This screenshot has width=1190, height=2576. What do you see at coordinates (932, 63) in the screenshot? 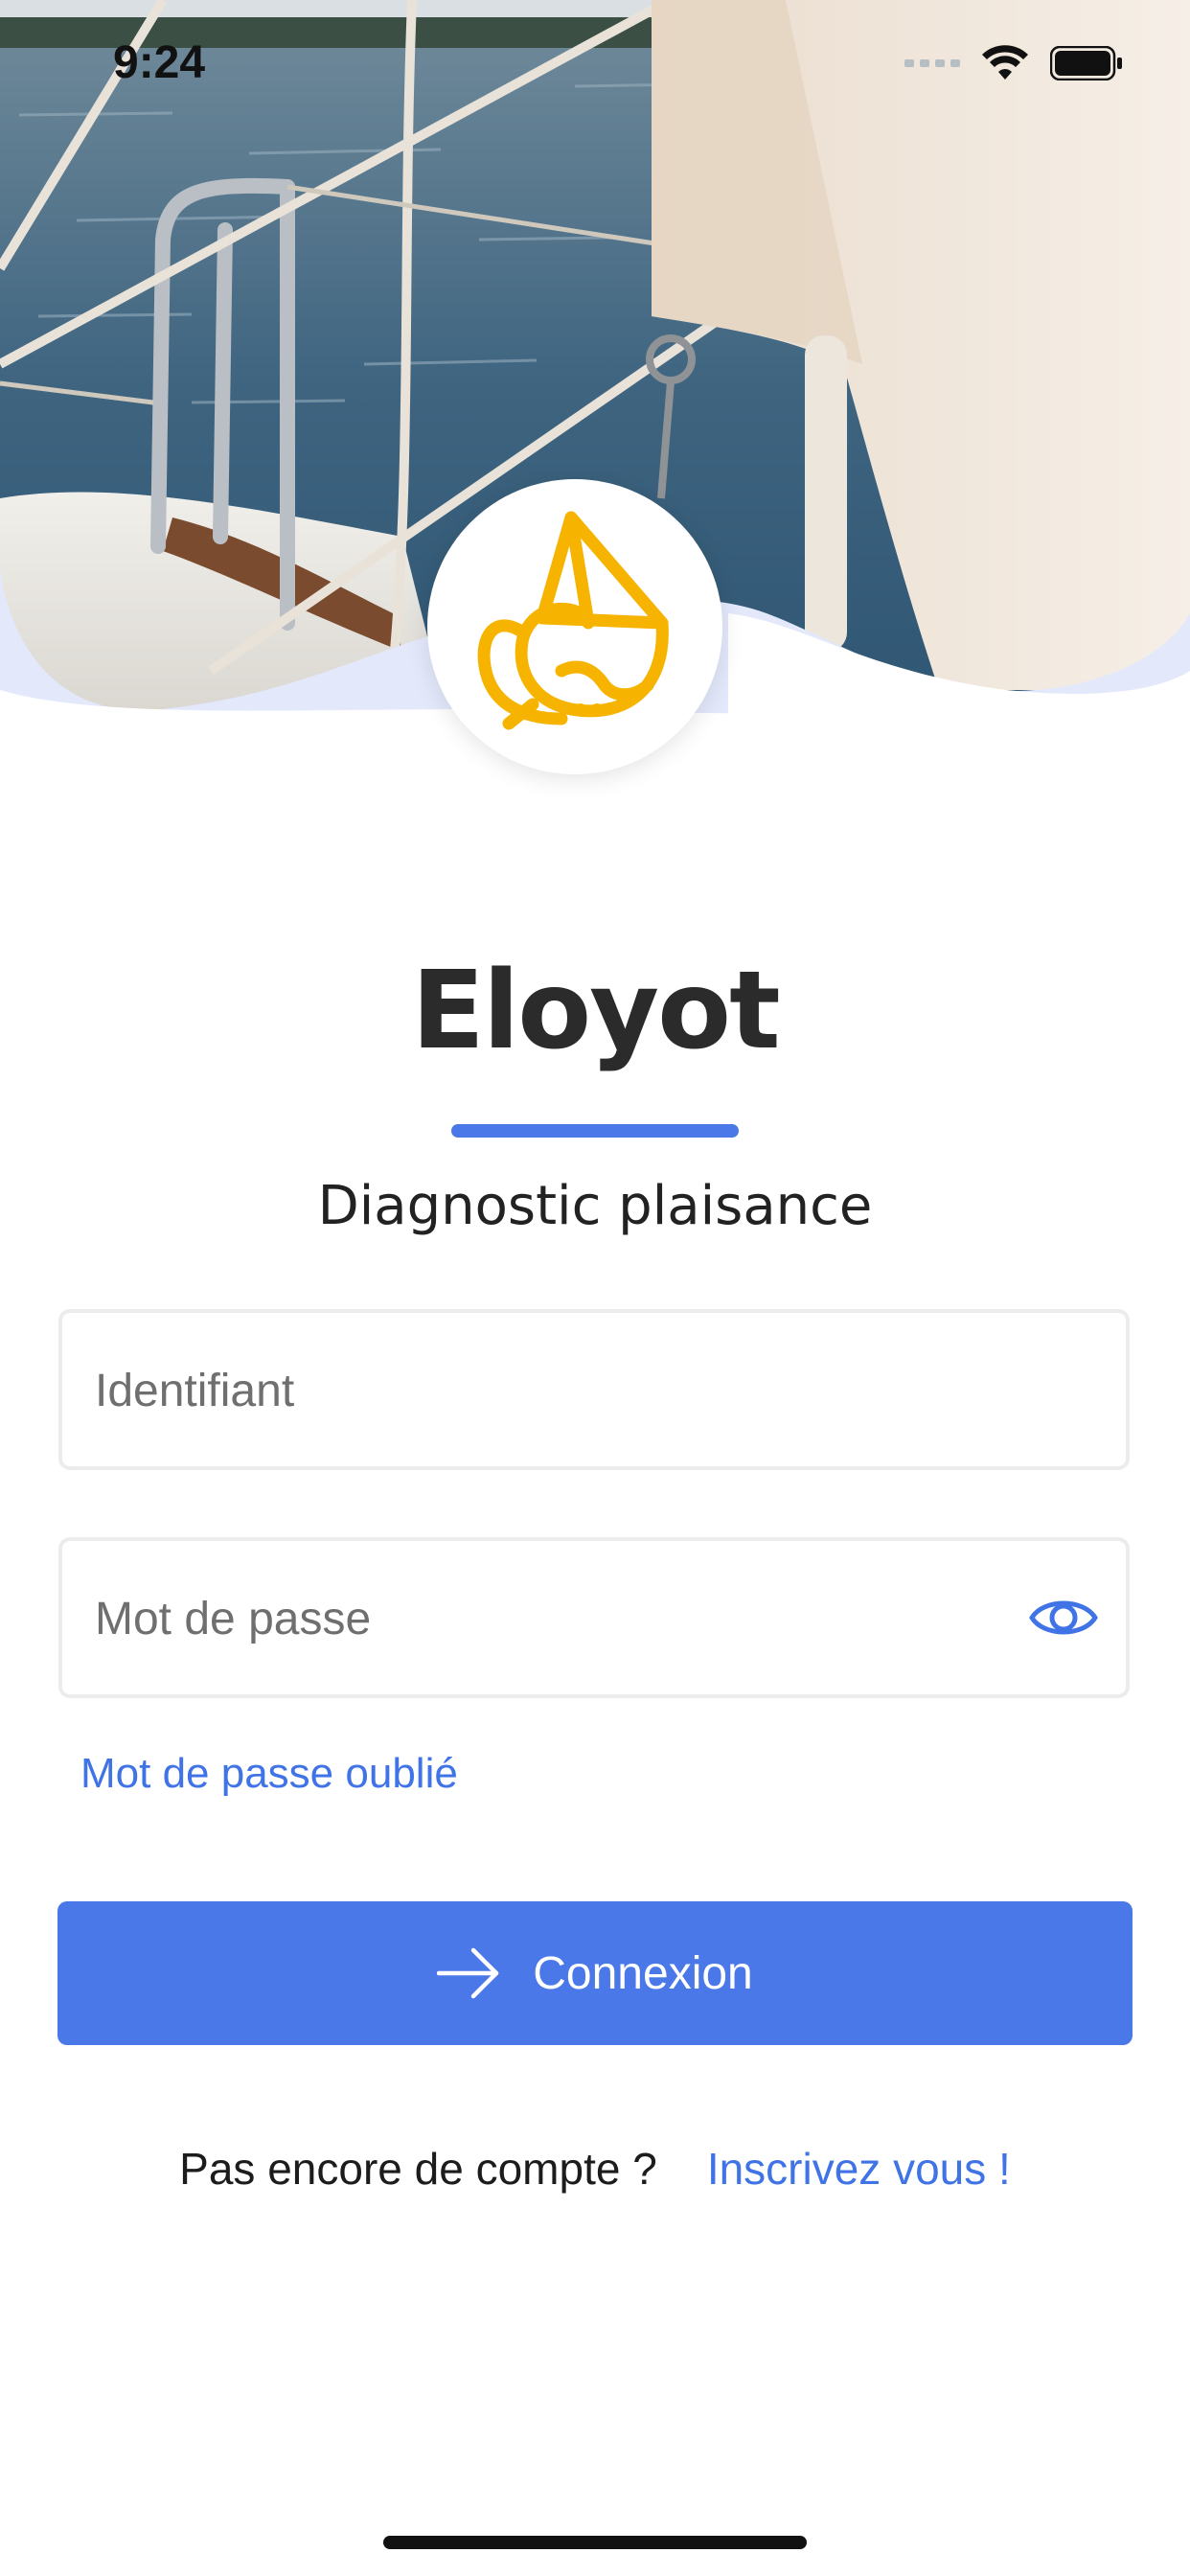
I see `cellular-signal-icon` at bounding box center [932, 63].